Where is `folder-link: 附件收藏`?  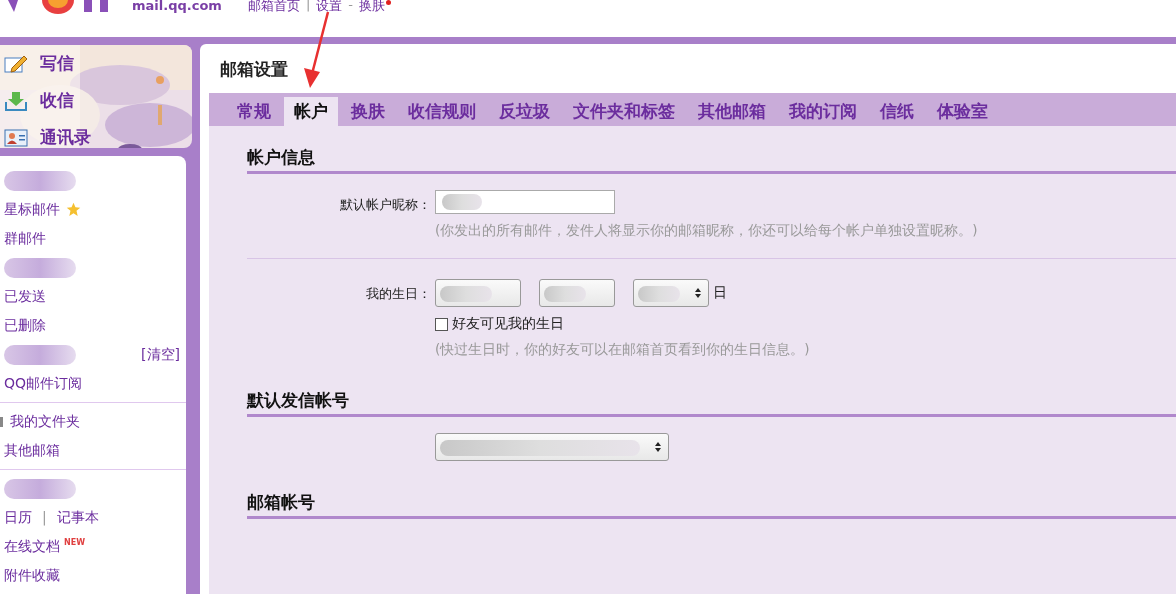 folder-link: 附件收藏 is located at coordinates (32, 575).